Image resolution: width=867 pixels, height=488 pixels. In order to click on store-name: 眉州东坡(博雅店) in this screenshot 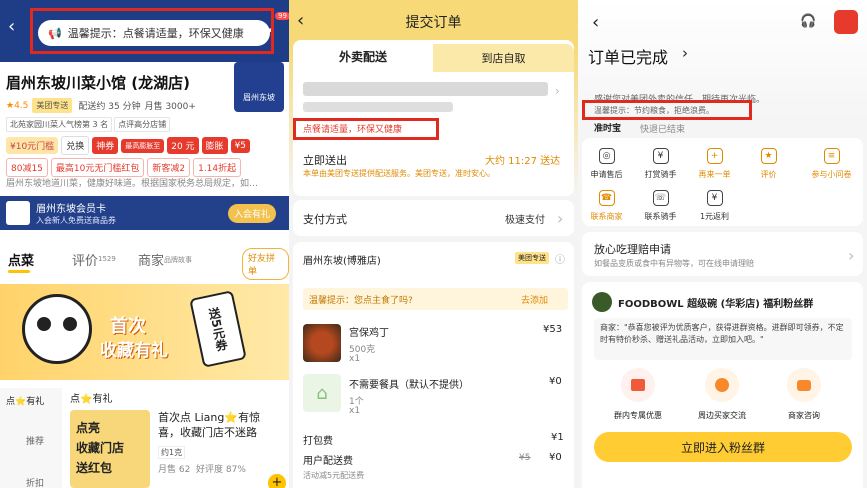, I will do `click(342, 261)`.